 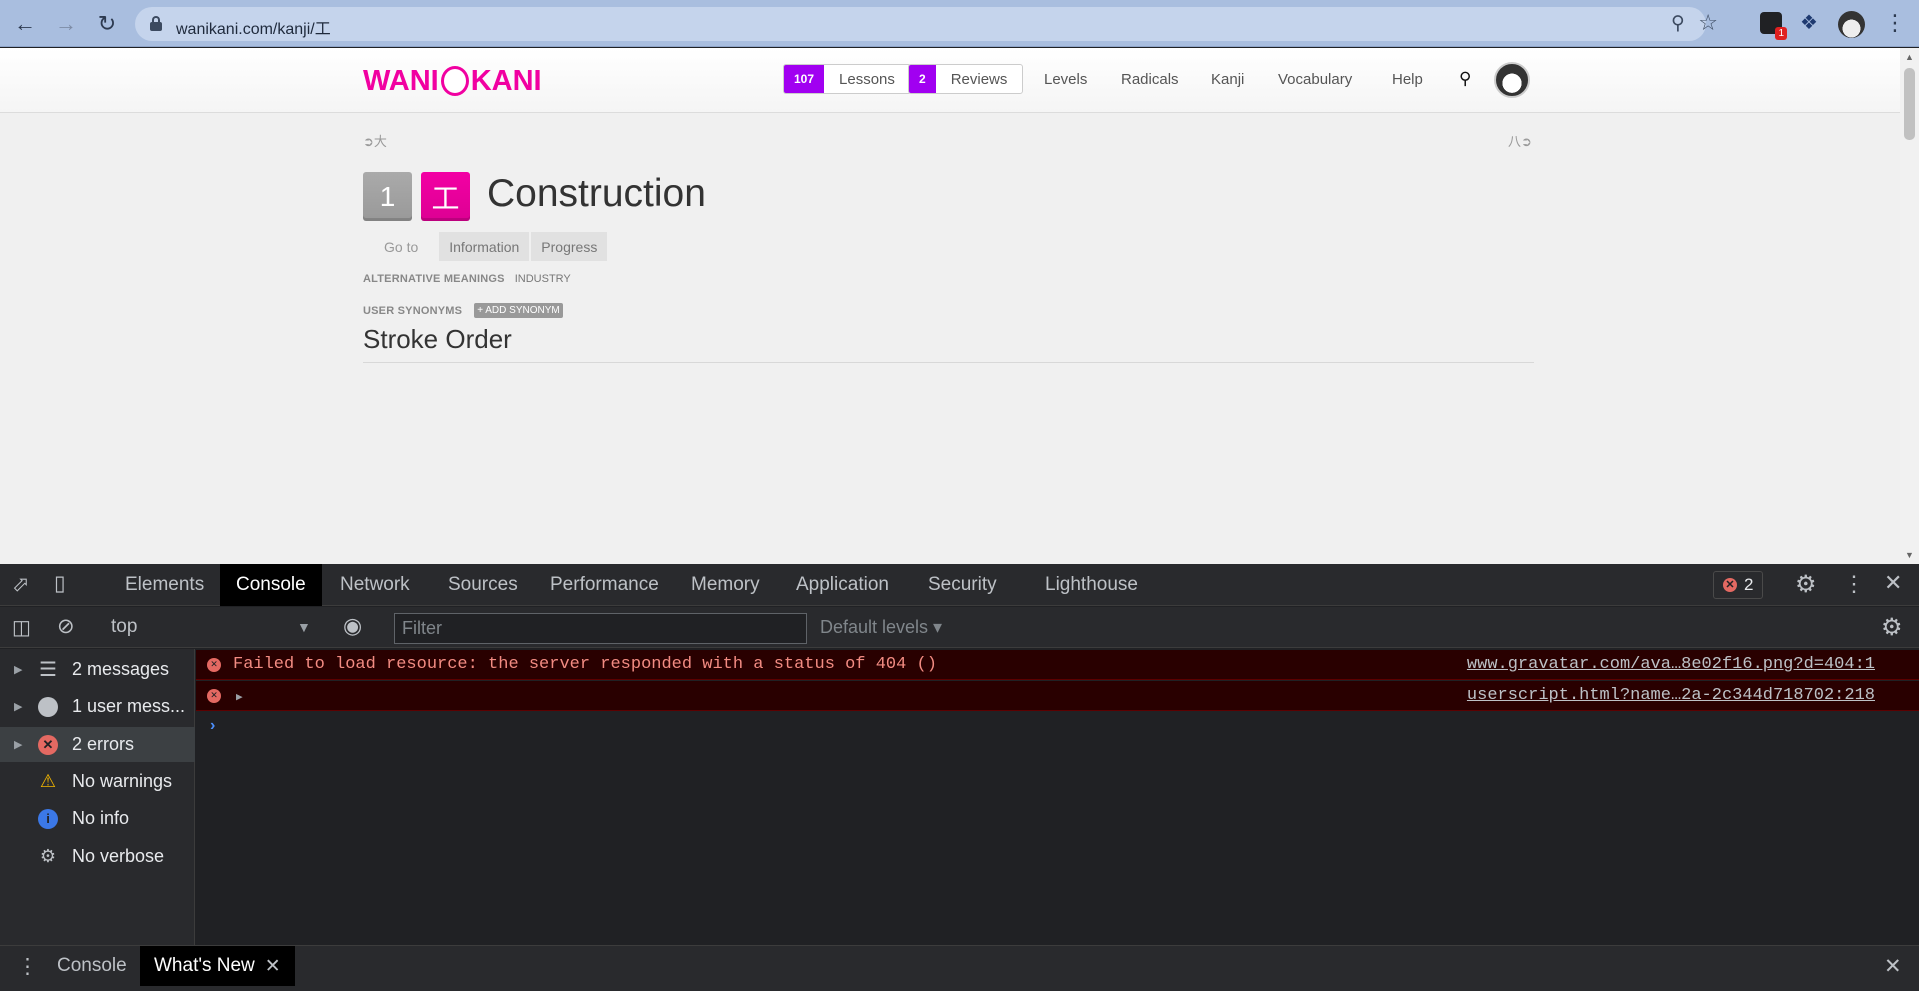 What do you see at coordinates (60, 583) in the screenshot?
I see `device-toolbar-icon: ▯` at bounding box center [60, 583].